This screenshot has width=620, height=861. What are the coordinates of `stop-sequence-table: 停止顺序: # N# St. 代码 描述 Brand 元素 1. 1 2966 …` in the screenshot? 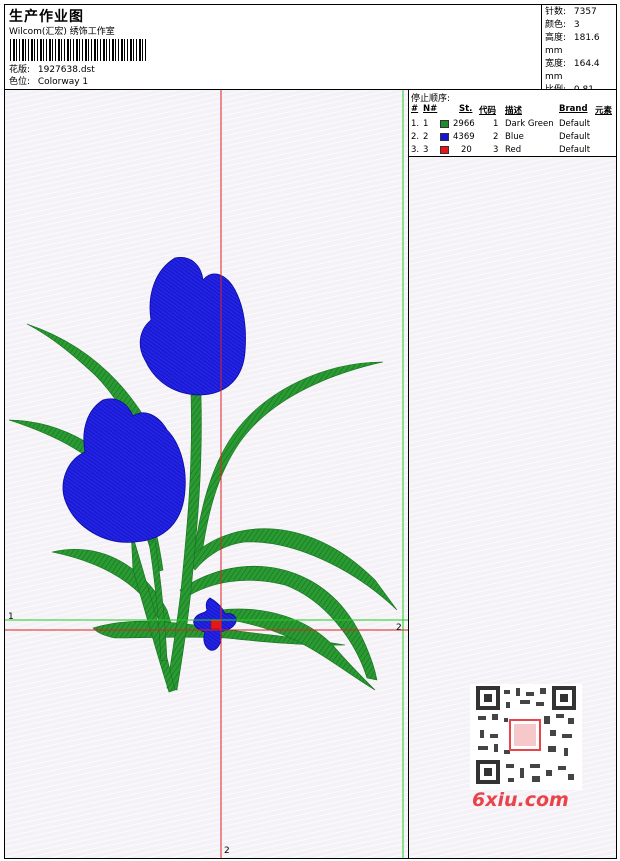 It's located at (512, 123).